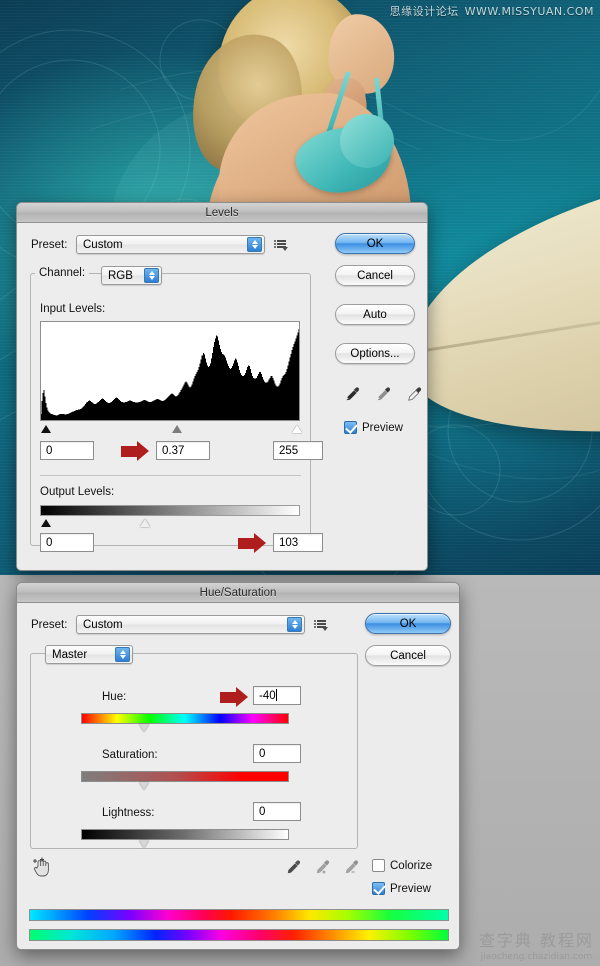  I want to click on subtract-from-sample-eyedropper, so click(351, 867).